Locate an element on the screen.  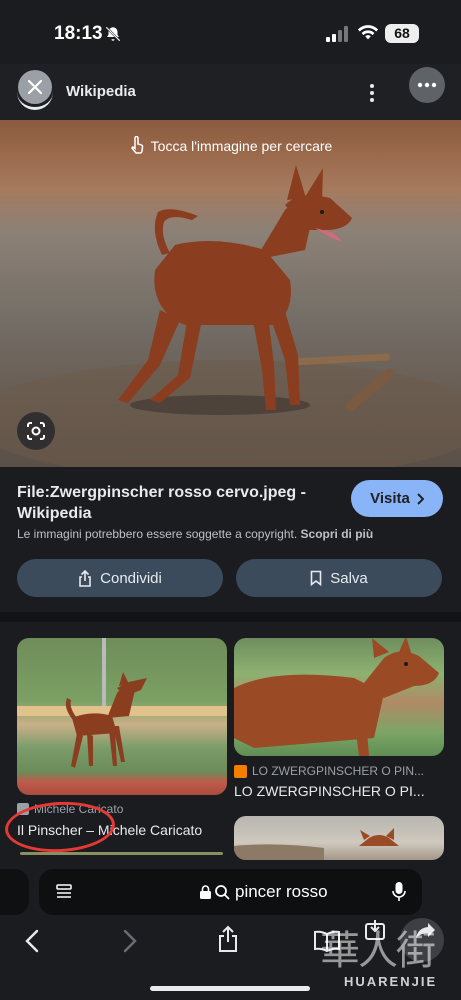
lens-search-button is located at coordinates (36, 431).